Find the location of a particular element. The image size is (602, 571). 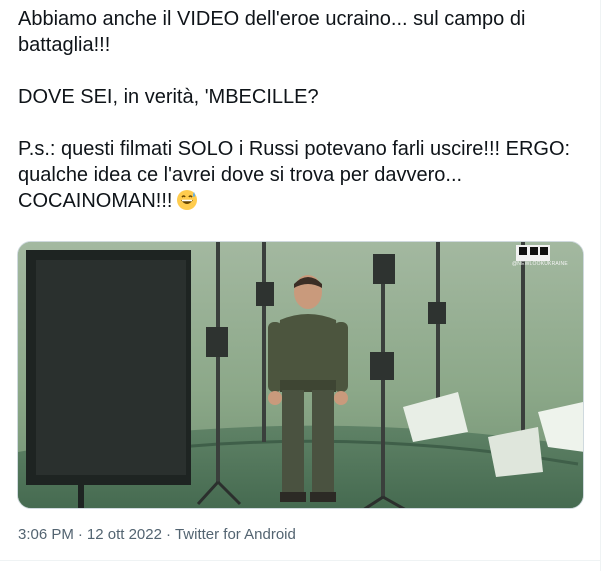

watermark is located at coordinates (533, 253).